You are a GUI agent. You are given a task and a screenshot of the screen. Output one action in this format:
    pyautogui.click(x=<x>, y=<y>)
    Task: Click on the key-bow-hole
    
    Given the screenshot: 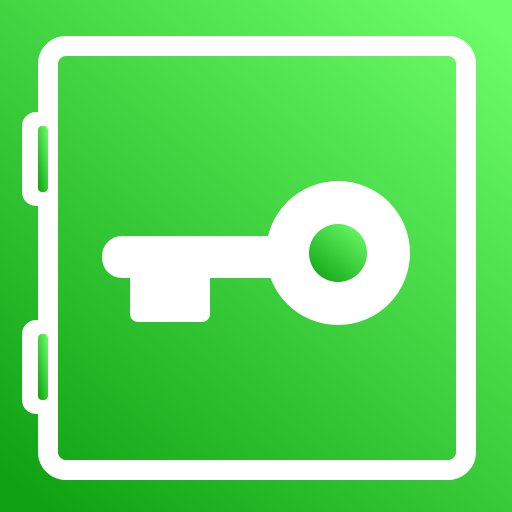 What is the action you would take?
    pyautogui.click(x=338, y=253)
    